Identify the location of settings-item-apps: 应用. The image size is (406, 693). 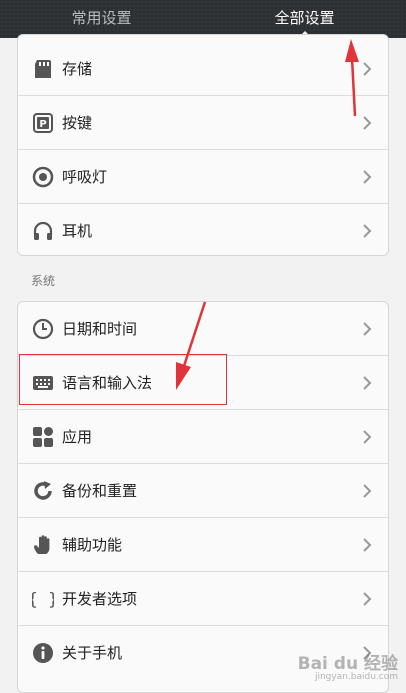
(203, 437).